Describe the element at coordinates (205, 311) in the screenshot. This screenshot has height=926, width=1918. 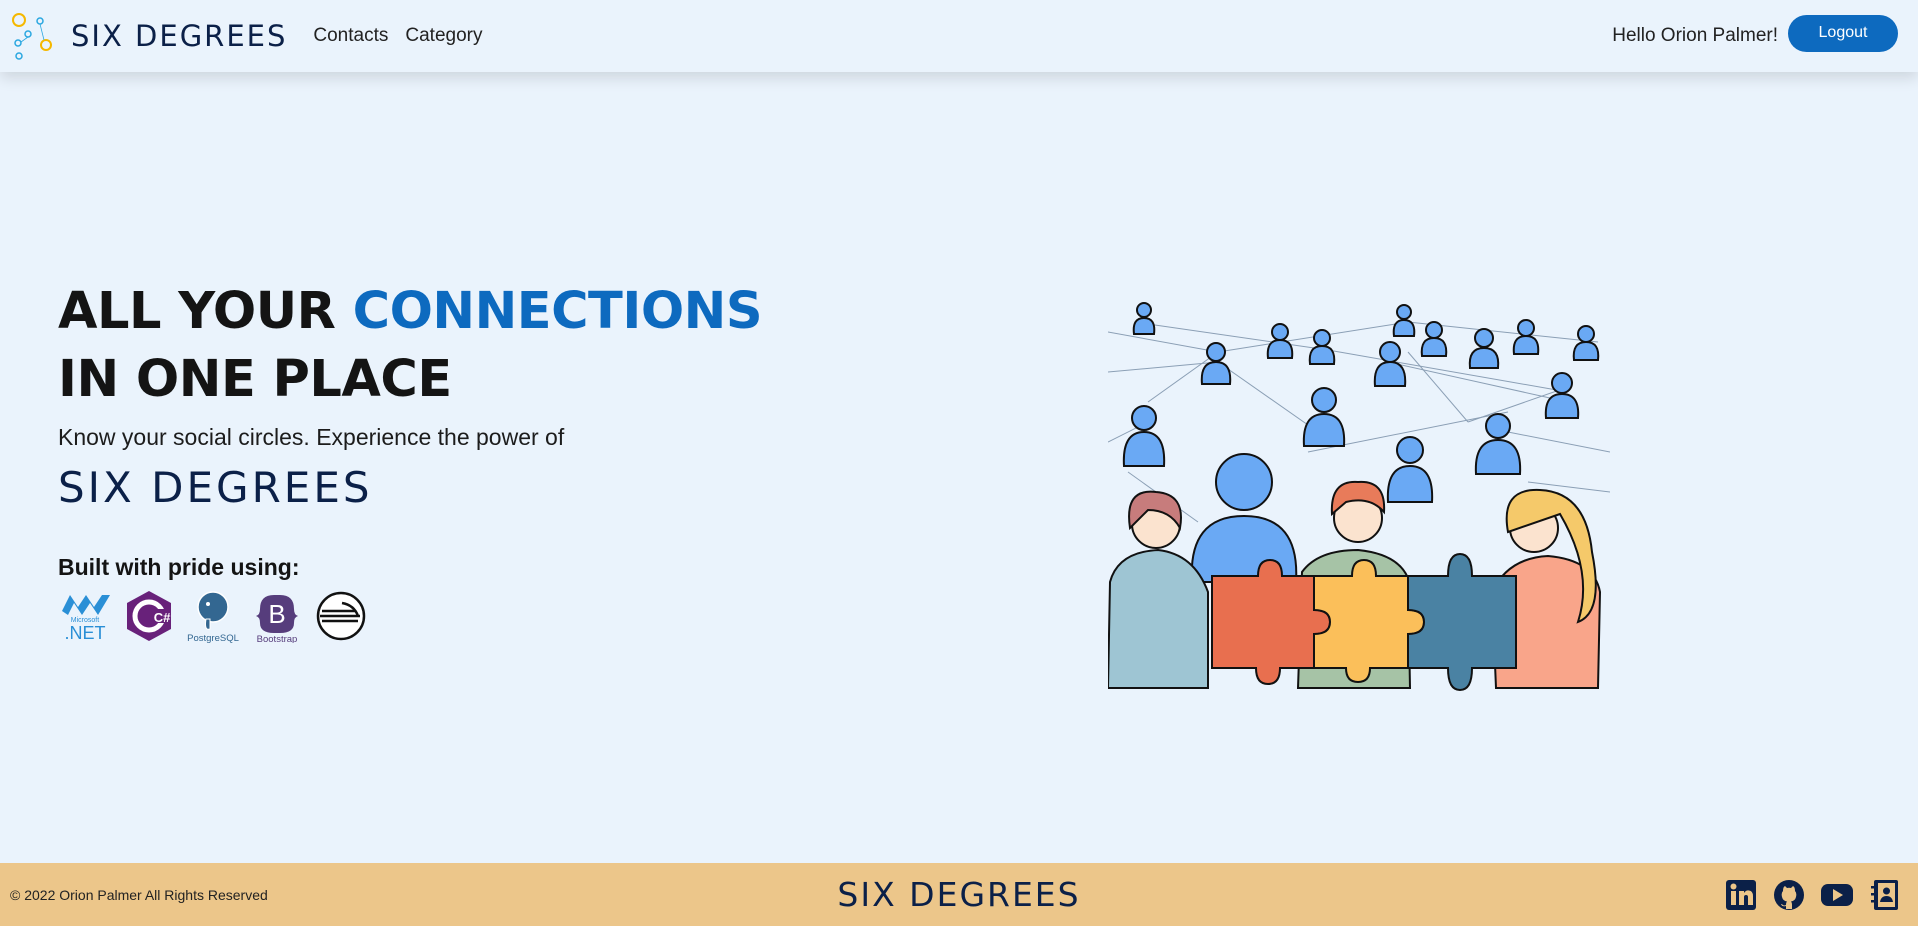
I see `hero-title-part1: ALL YOUR` at that location.